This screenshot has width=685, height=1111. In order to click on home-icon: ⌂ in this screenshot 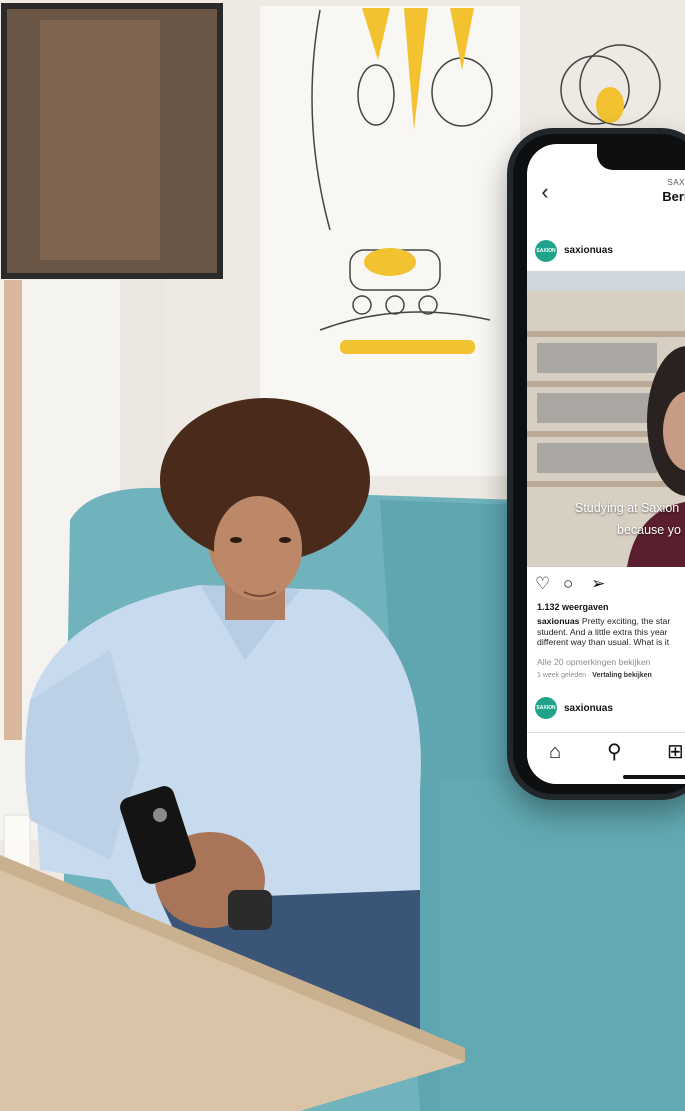, I will do `click(555, 752)`.